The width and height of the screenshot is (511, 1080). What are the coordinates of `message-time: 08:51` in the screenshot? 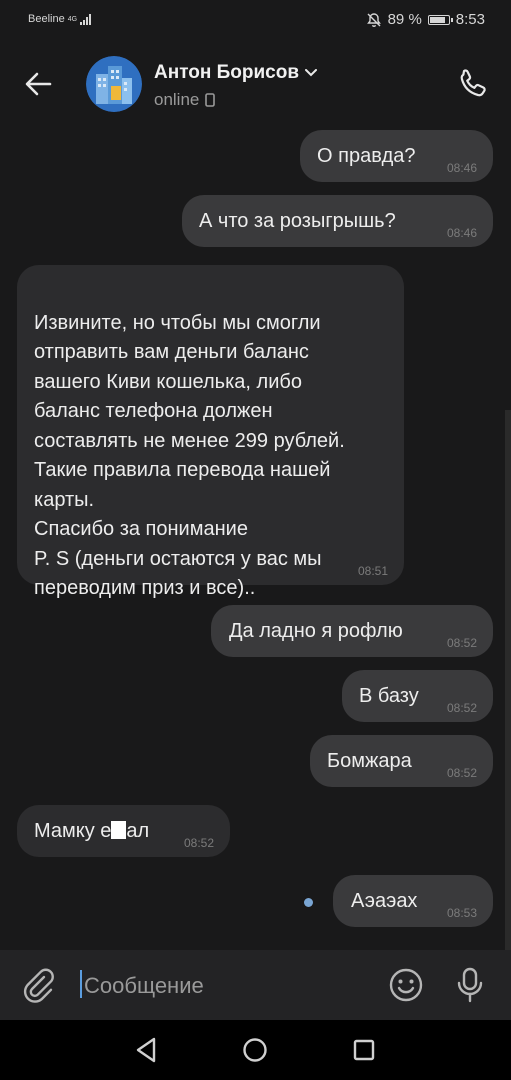 It's located at (372, 571).